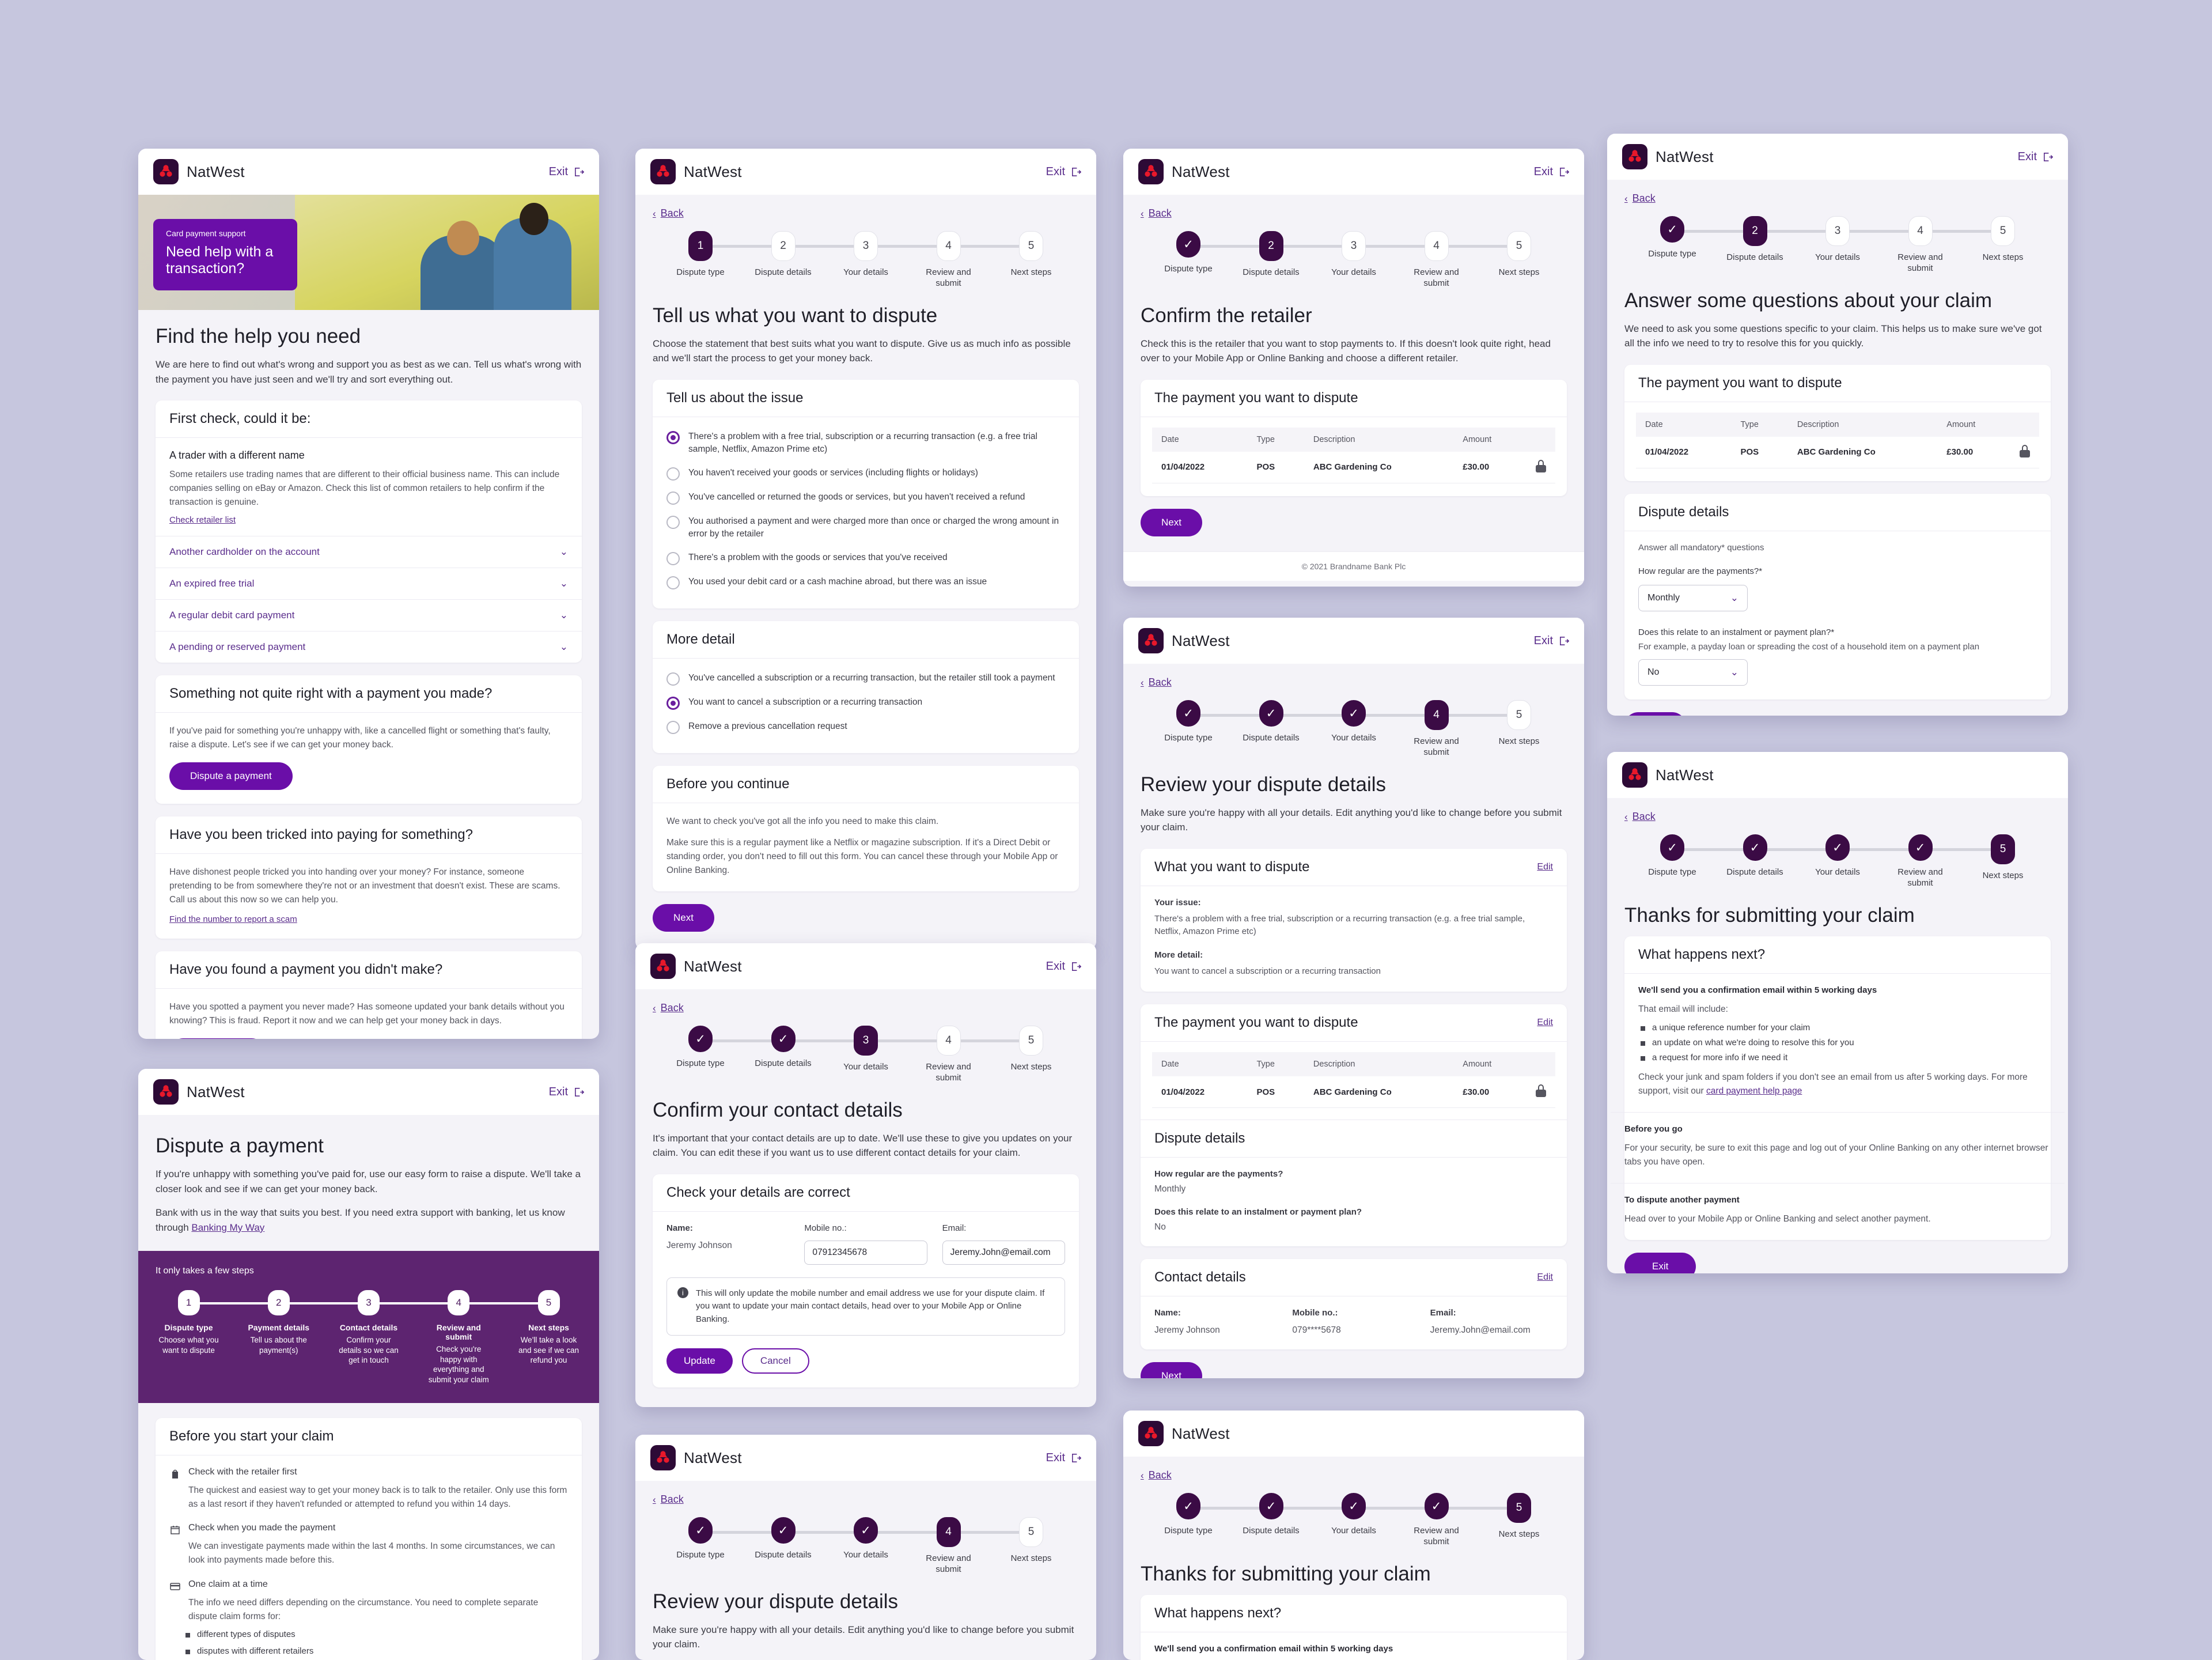  I want to click on cancel-button: Cancel, so click(775, 1361).